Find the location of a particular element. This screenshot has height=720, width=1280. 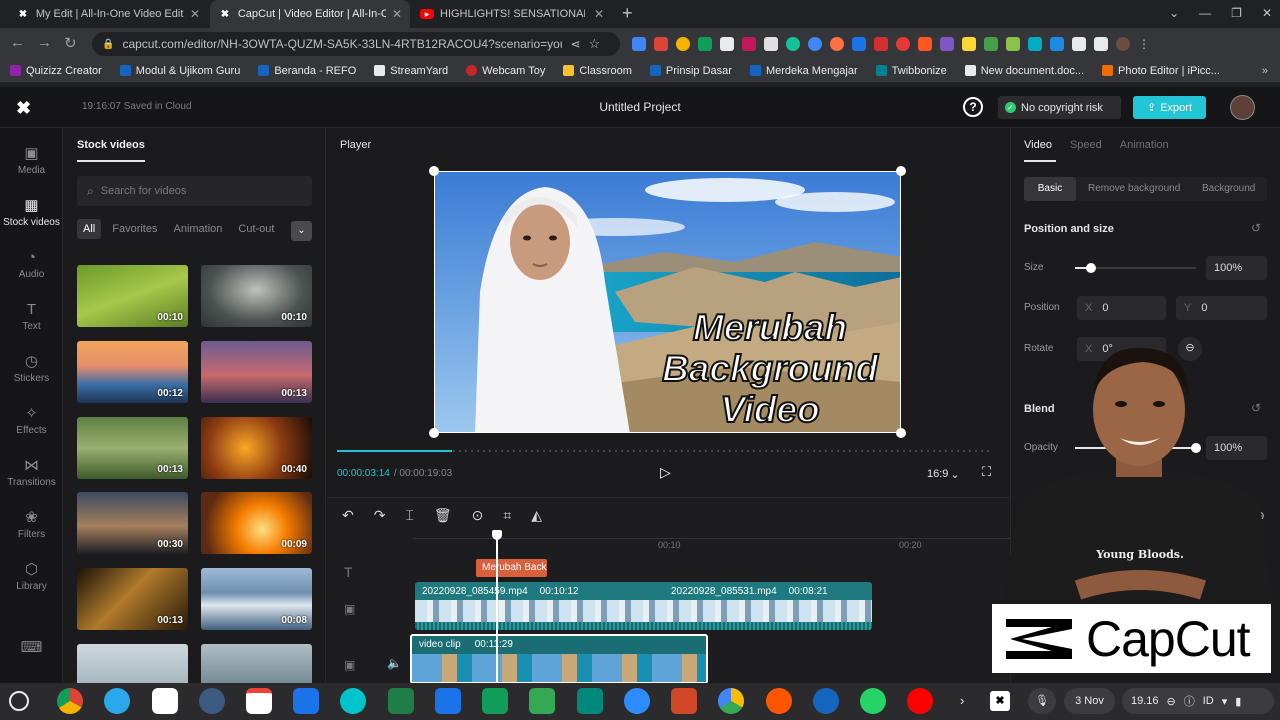

resize-handle is located at coordinates (901, 171).